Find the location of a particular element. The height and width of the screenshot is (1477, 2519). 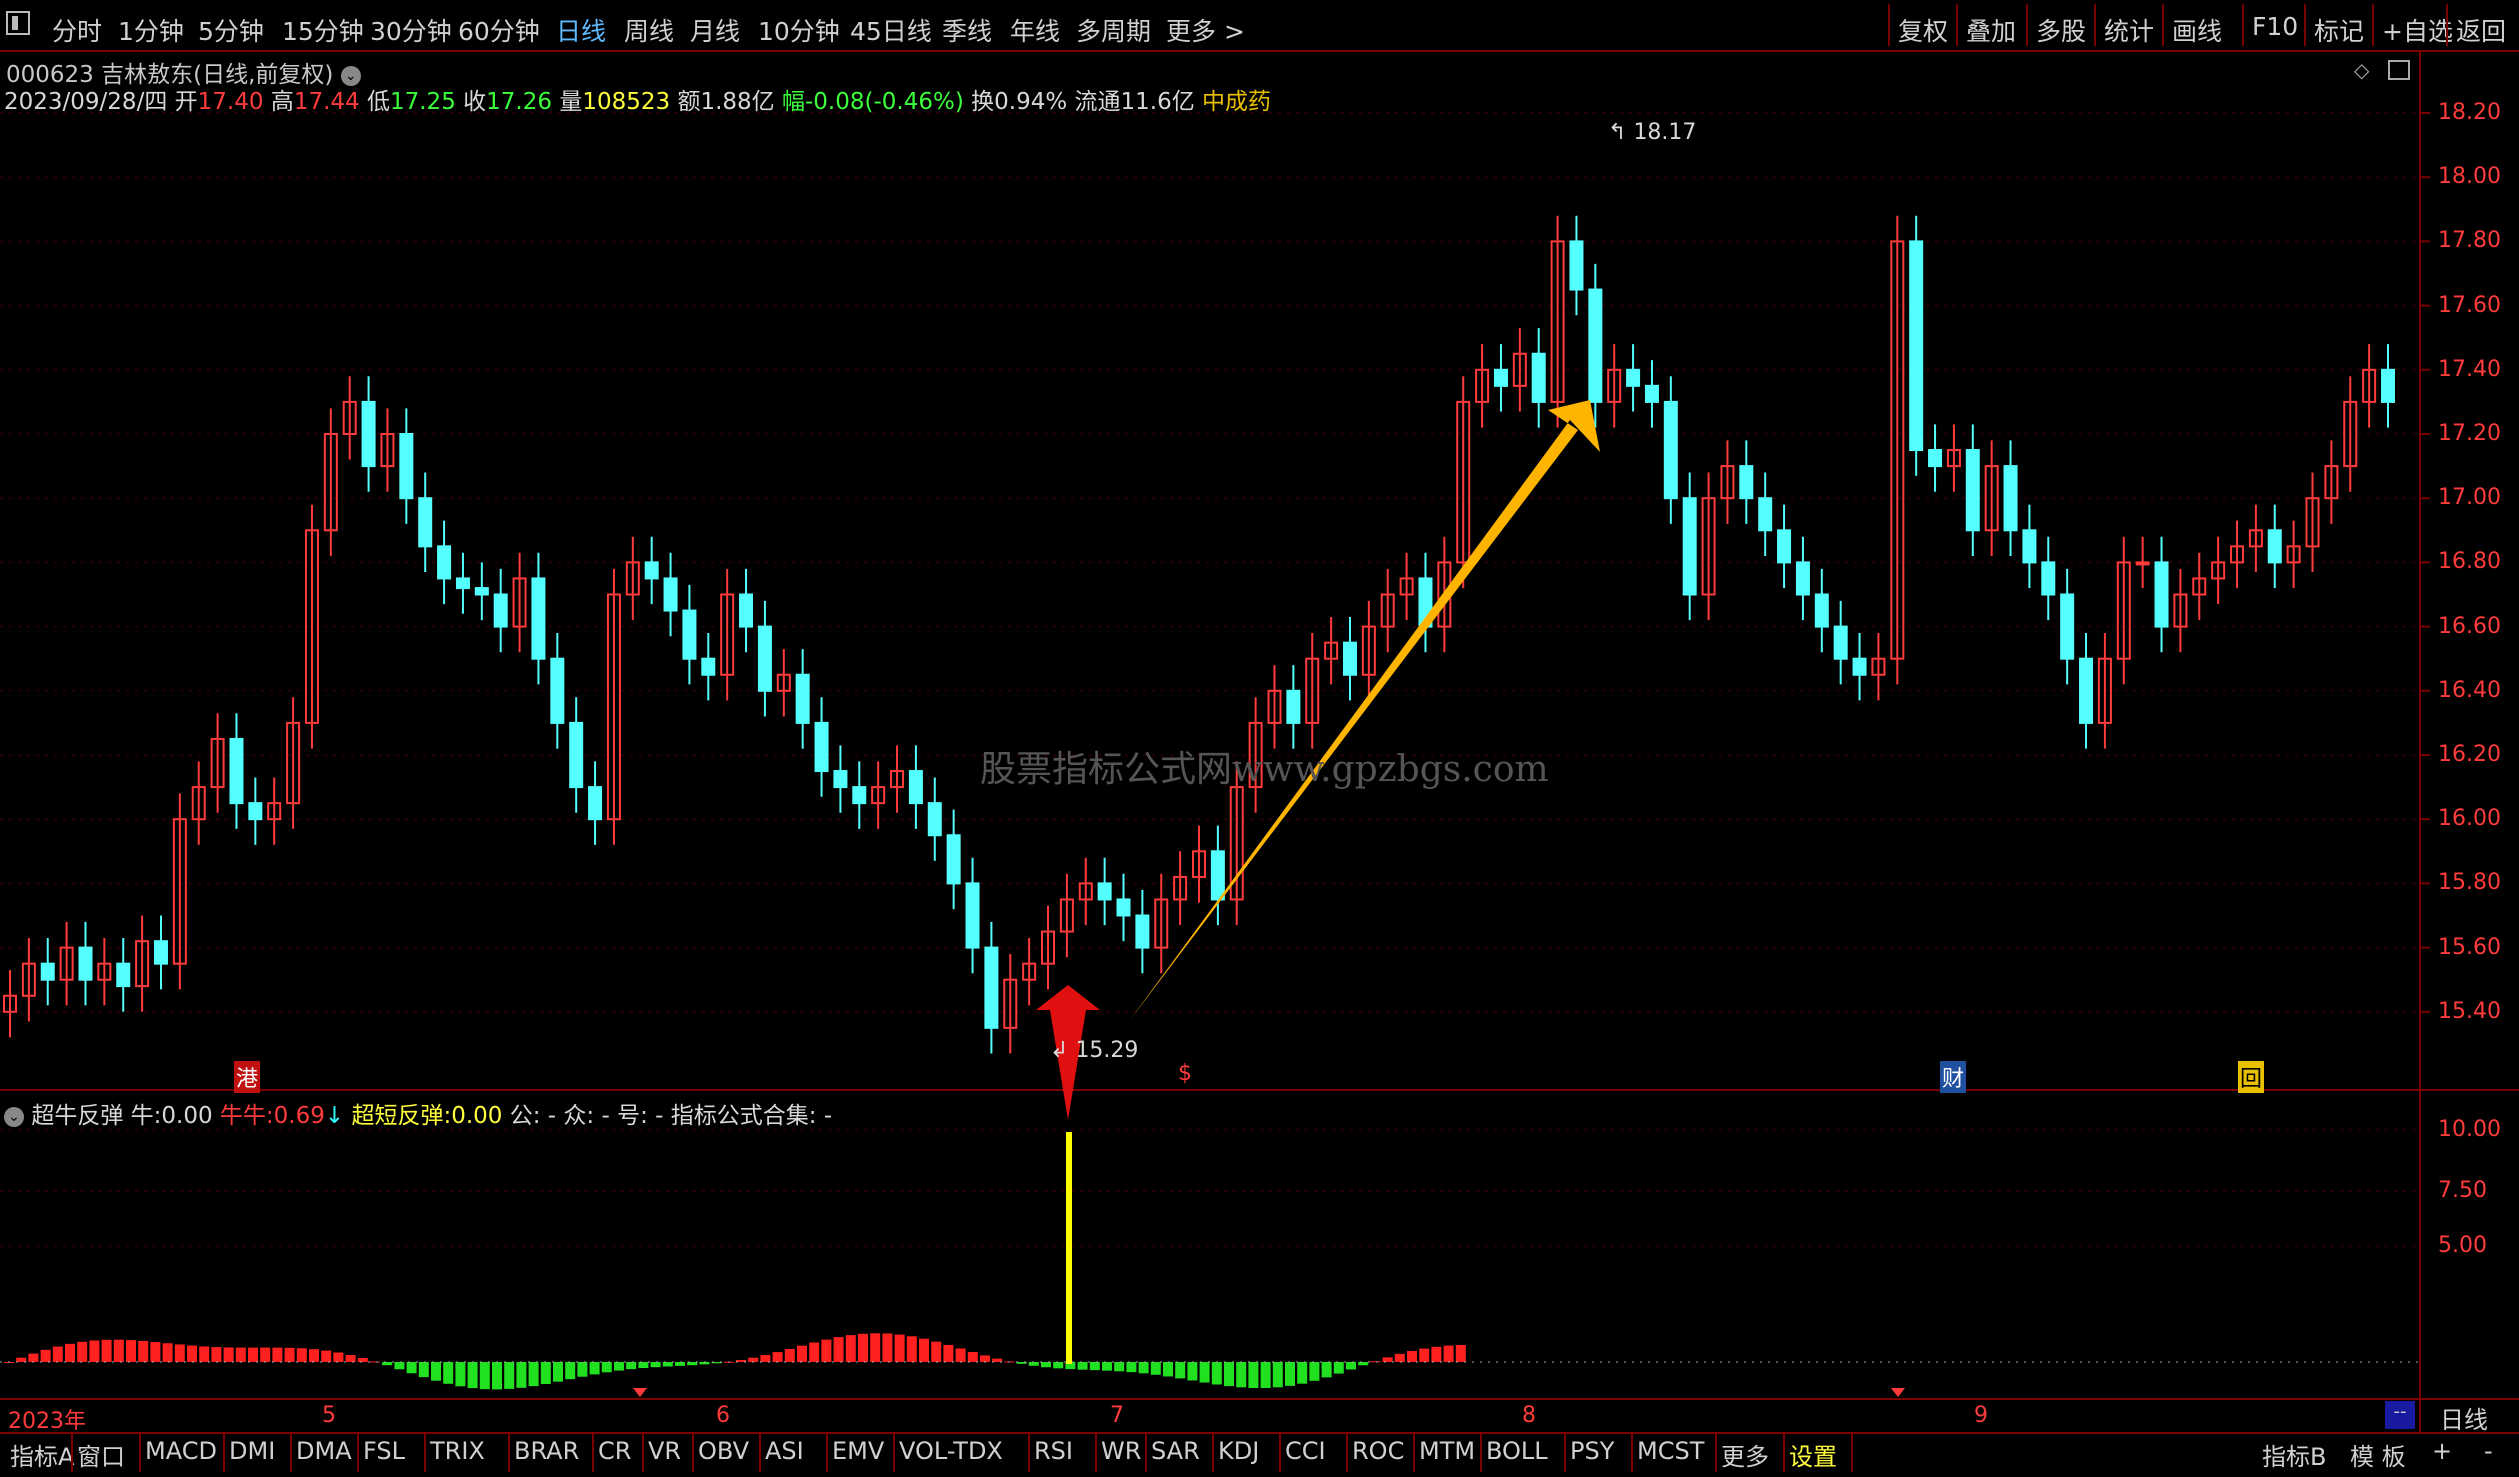

period-label: 日线 is located at coordinates (2464, 1417).